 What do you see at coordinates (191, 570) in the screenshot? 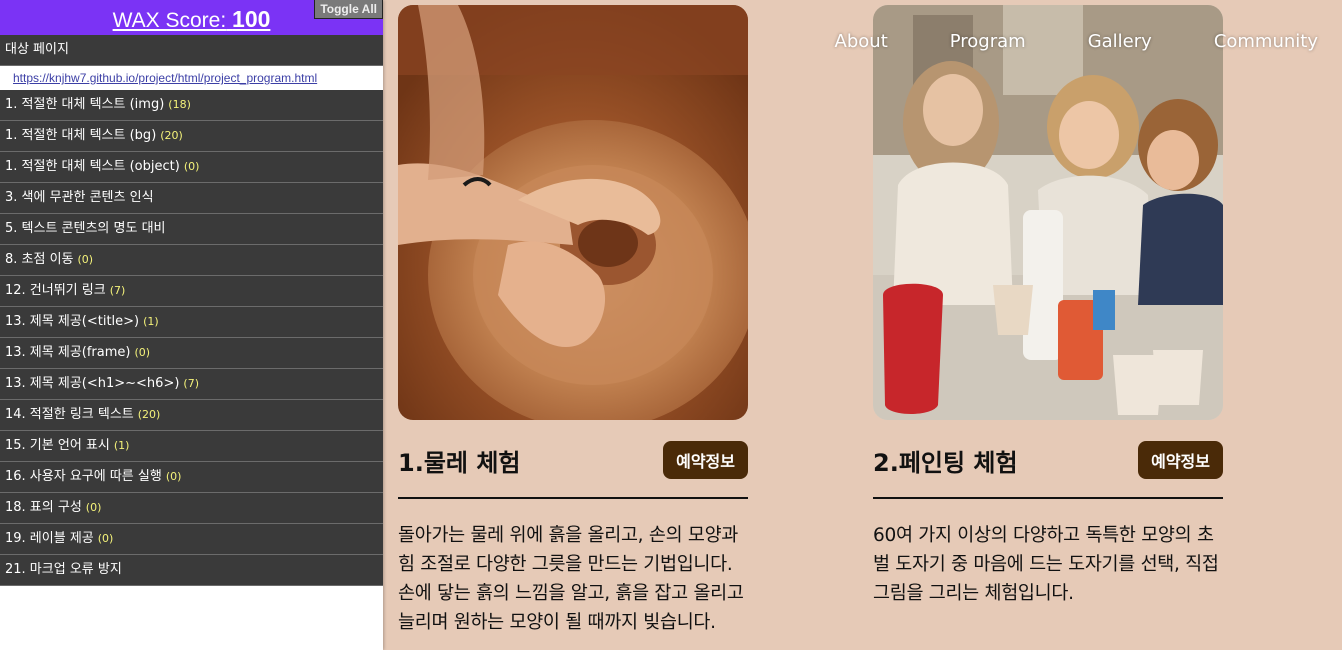
I see `wax-item-markup-errors: 21. 마크업 오류 방지` at bounding box center [191, 570].